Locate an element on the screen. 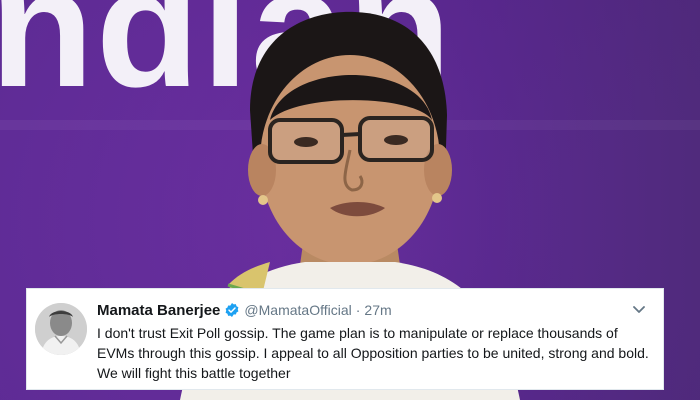  avatar is located at coordinates (61, 329).